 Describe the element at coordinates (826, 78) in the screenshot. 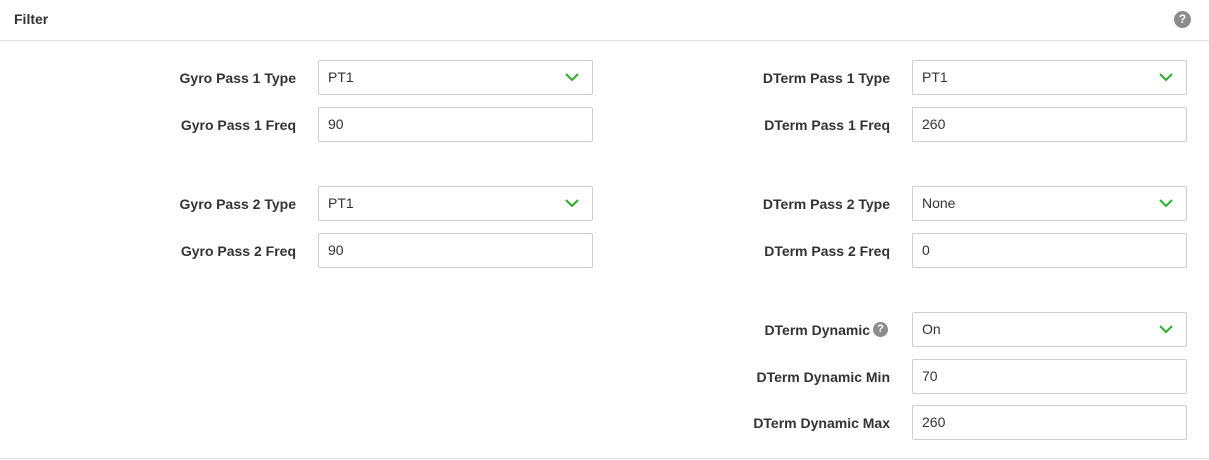

I see `dterm-pass1-type-label: DTerm Pass 1 Type` at that location.